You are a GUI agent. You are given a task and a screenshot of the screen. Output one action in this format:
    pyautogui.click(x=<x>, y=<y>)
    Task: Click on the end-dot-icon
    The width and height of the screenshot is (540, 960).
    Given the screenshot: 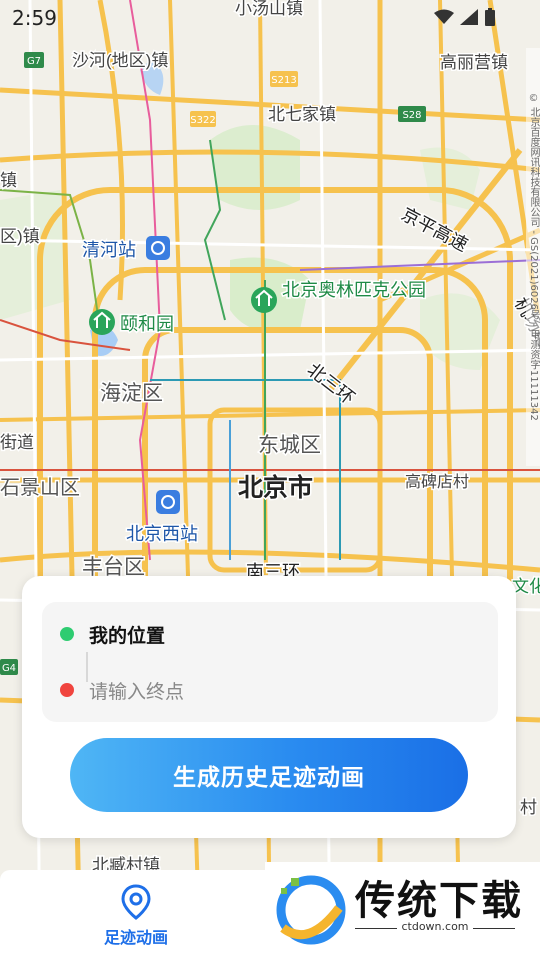 What is the action you would take?
    pyautogui.click(x=67, y=690)
    